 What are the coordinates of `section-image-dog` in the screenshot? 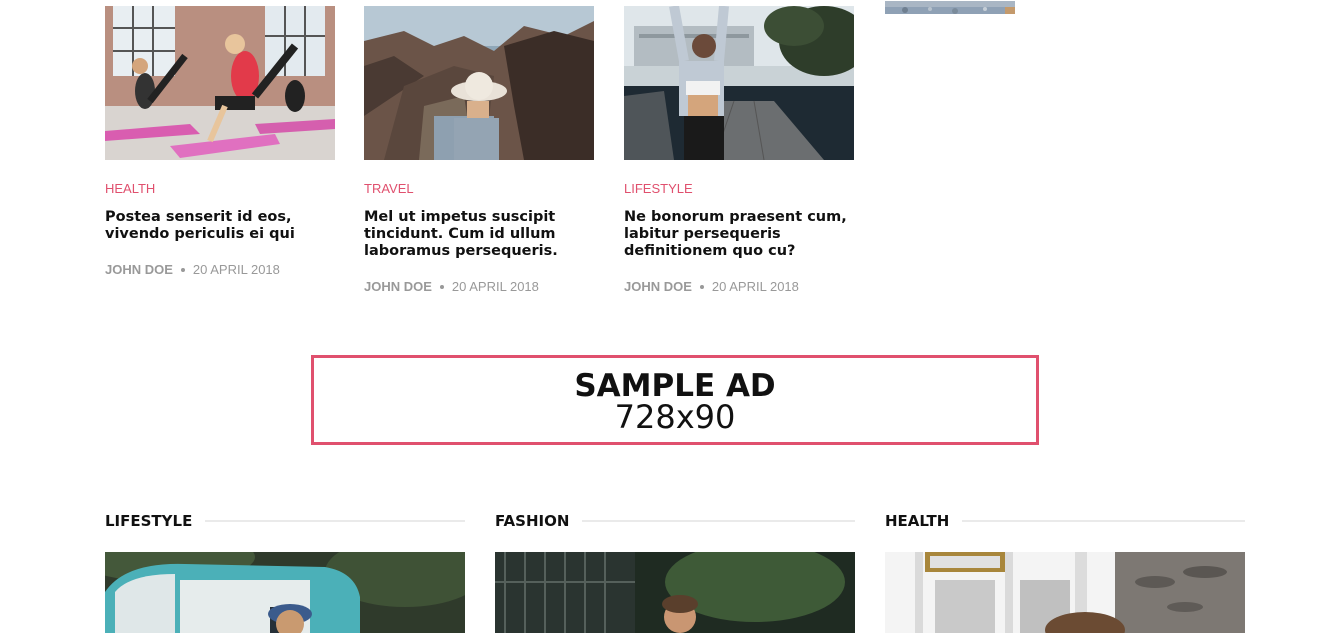 It's located at (1065, 592).